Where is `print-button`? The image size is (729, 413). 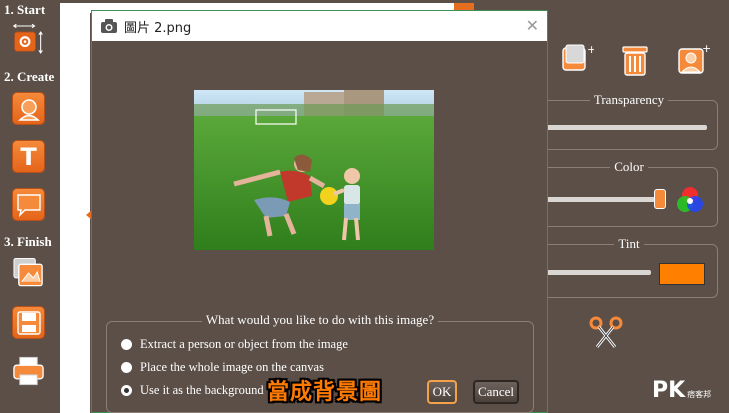
print-button is located at coordinates (28, 370).